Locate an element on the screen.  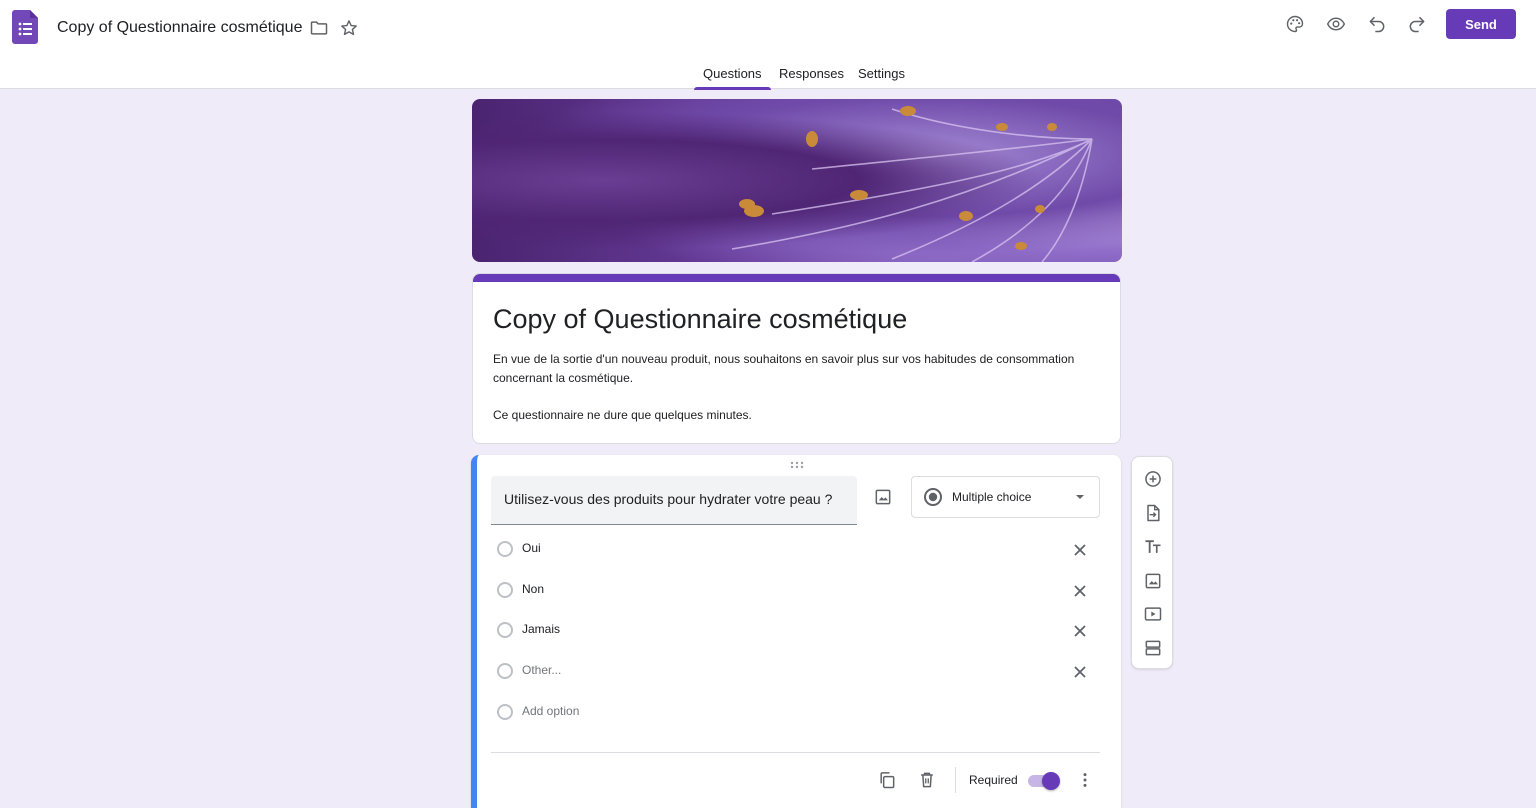
document-title: Copy of Questionnaire cosmétique is located at coordinates (179, 28).